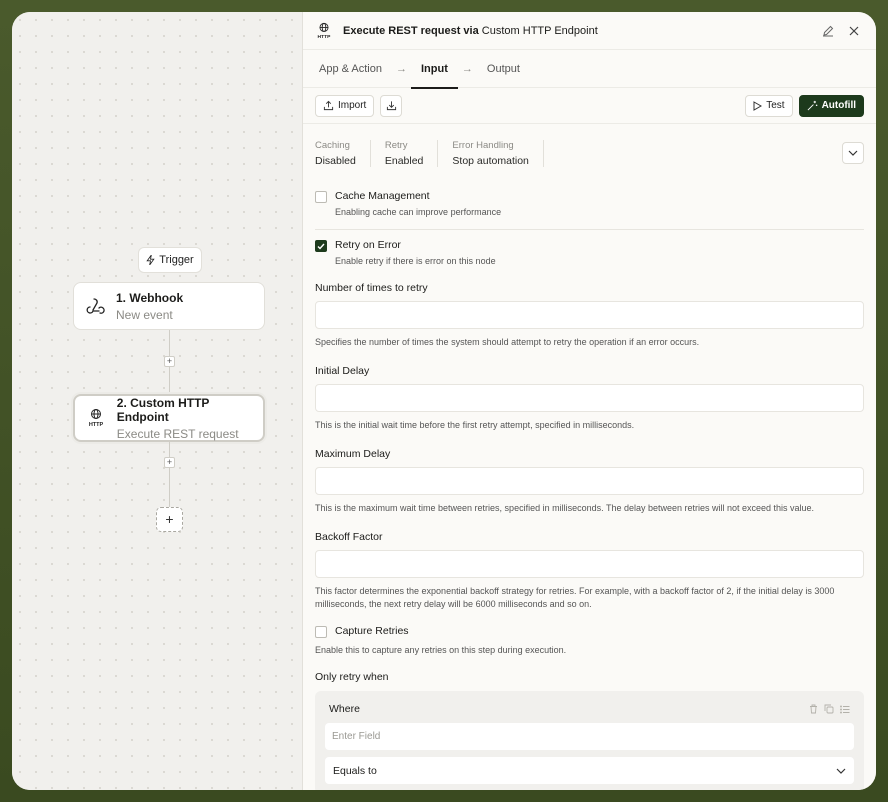 The height and width of the screenshot is (802, 888). What do you see at coordinates (163, 409) in the screenshot?
I see `node-title: 2. Custom HTTP Endpoint` at bounding box center [163, 409].